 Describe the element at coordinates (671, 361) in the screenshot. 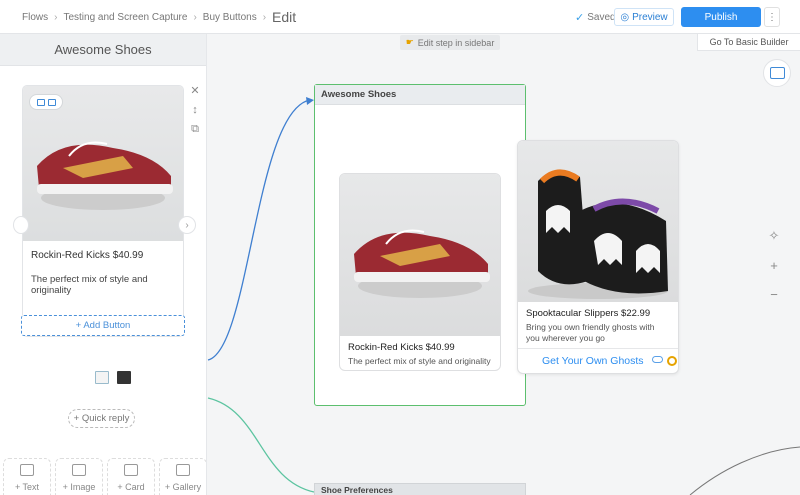

I see `gear-icon` at that location.